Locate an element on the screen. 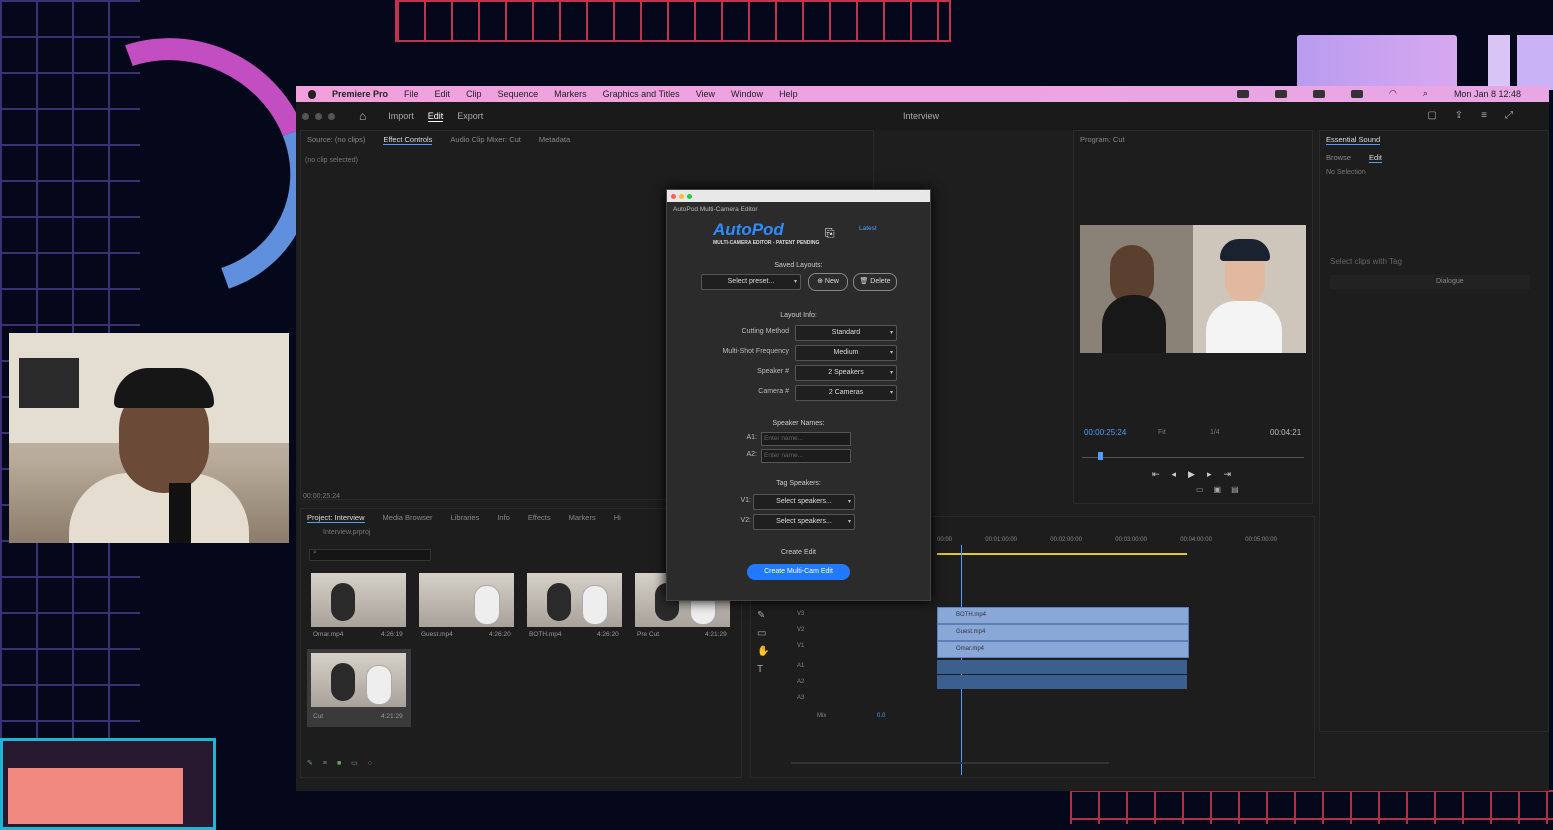 This screenshot has height=830, width=1553. apple-icon is located at coordinates (312, 94).